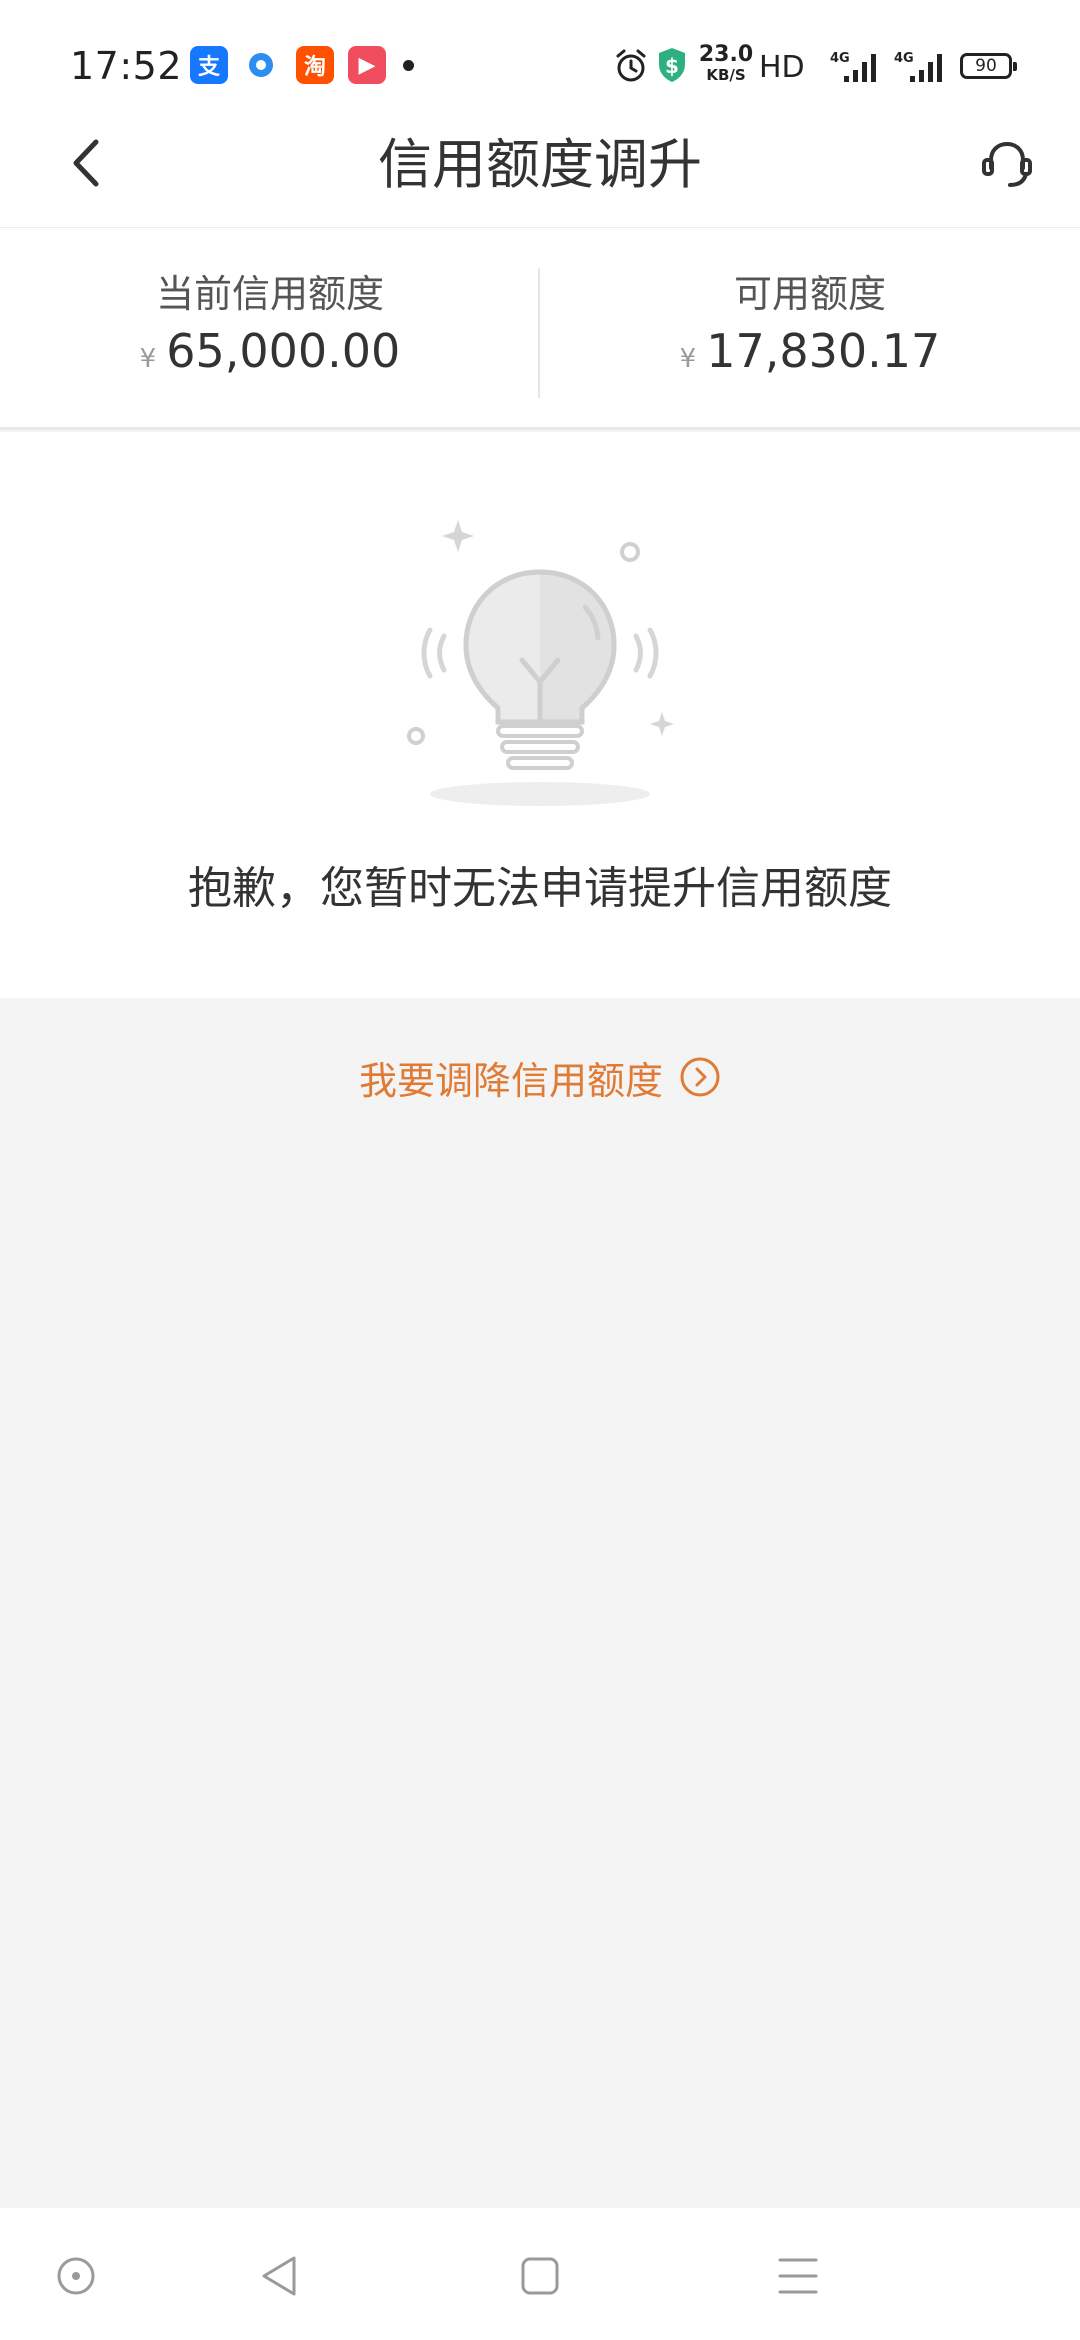  I want to click on reduce-credit-limit-link: 我要调降信用额度, so click(540, 1077).